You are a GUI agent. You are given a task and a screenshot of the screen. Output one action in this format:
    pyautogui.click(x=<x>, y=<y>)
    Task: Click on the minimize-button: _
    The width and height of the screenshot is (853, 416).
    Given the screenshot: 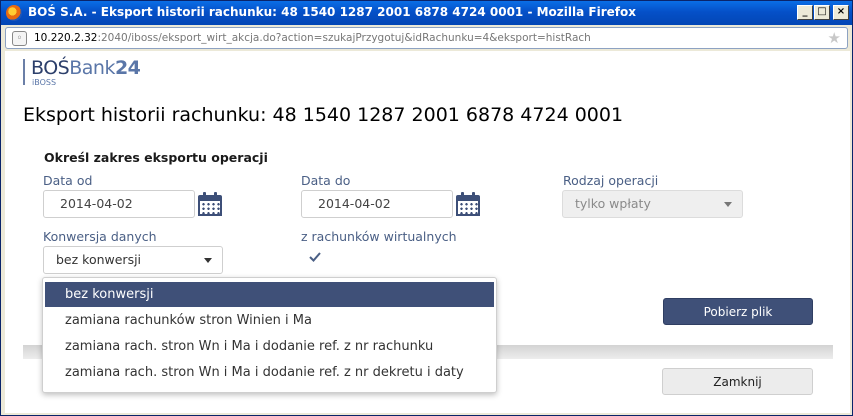 What is the action you would take?
    pyautogui.click(x=805, y=12)
    